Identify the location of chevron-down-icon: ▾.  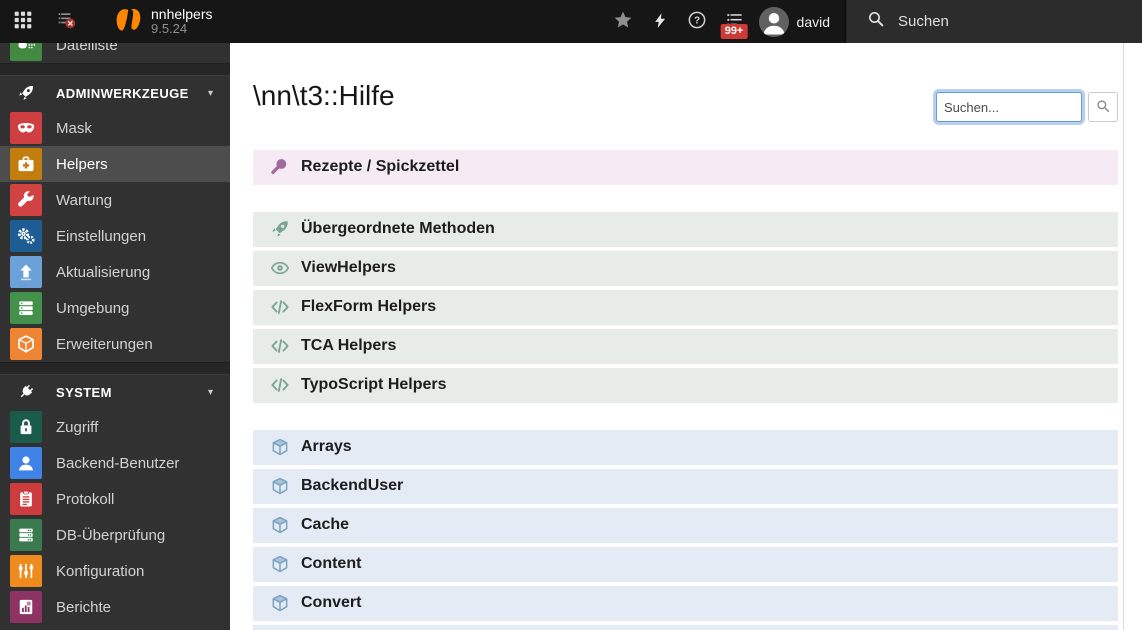
(210, 93).